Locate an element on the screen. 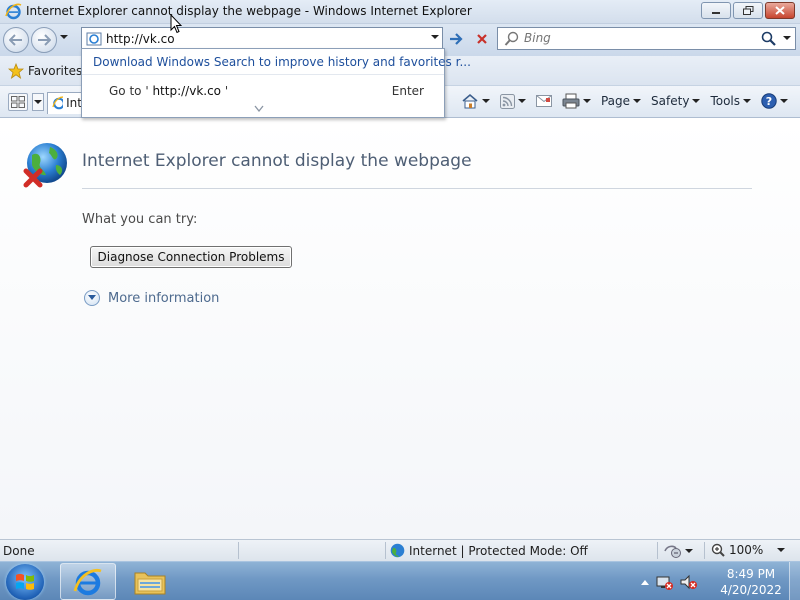  clock-date: 4/20/2022 is located at coordinates (751, 590).